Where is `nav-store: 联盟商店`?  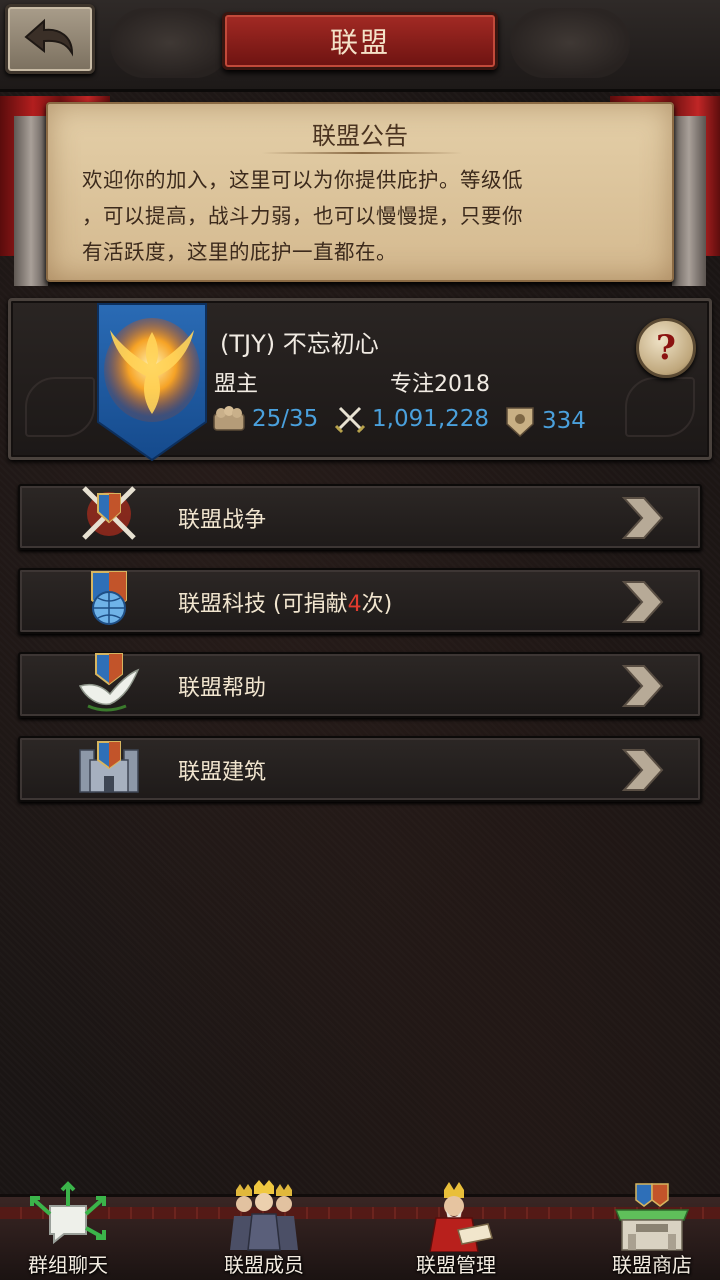 nav-store: 联盟商店 is located at coordinates (652, 1230).